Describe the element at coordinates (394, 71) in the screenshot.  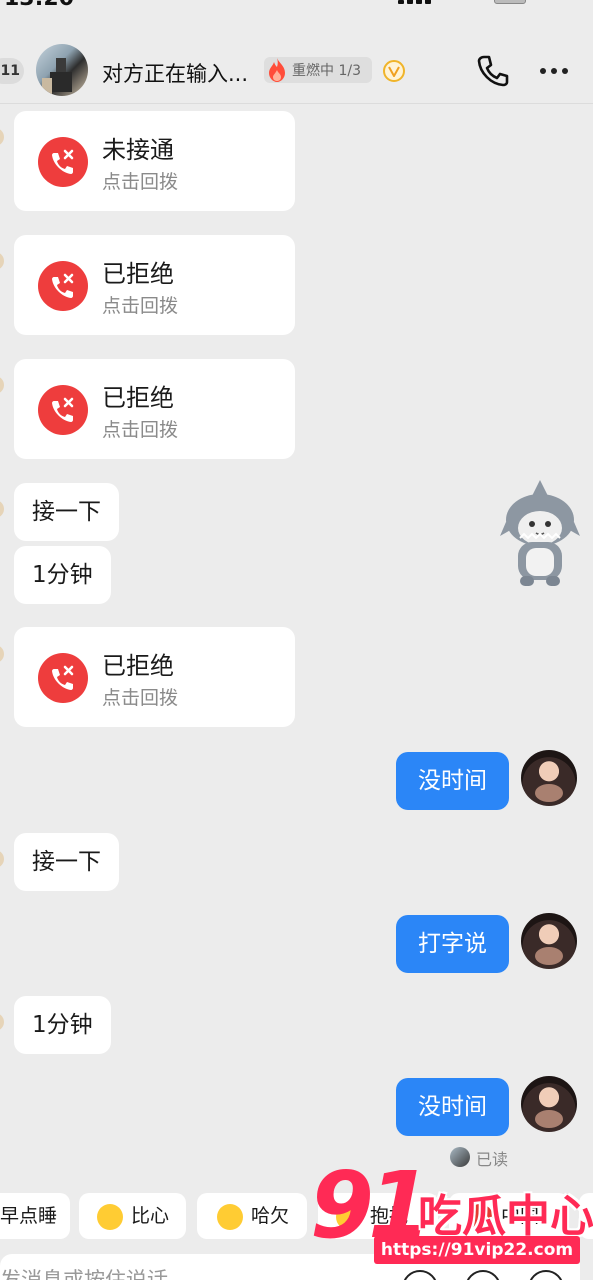
I see `verified-badge-icon` at that location.